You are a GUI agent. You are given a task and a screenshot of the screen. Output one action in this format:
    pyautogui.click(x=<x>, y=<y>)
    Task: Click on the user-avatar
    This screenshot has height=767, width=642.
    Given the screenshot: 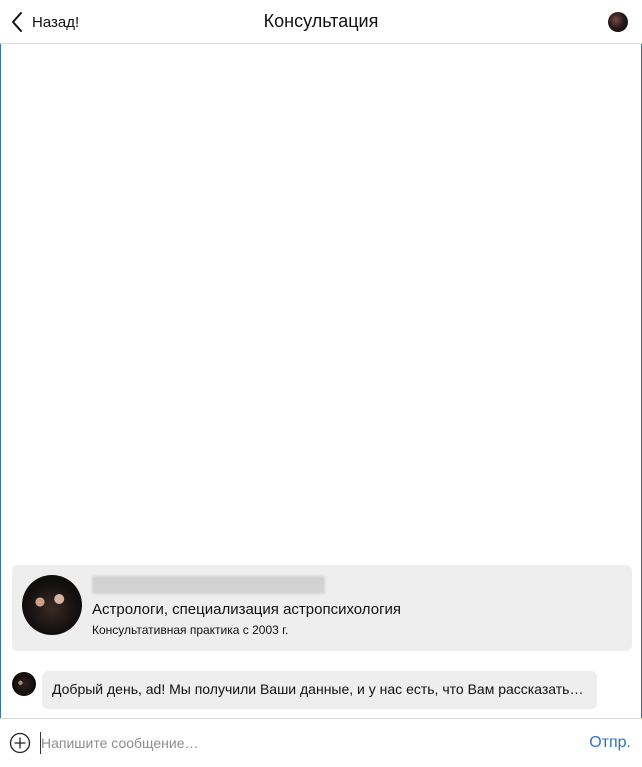 What is the action you would take?
    pyautogui.click(x=618, y=22)
    